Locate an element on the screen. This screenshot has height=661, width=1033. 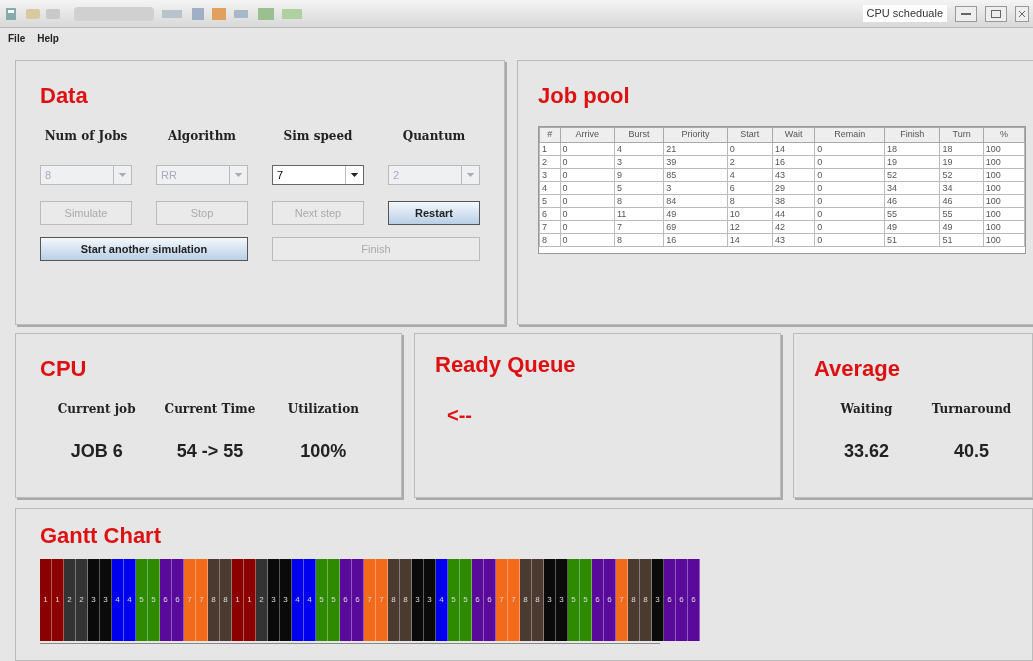
table-cell: 9 is located at coordinates (639, 175).